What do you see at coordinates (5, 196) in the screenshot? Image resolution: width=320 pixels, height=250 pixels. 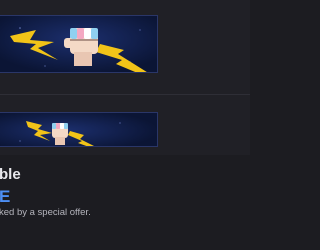 I see `promo-highlight-text: E` at bounding box center [5, 196].